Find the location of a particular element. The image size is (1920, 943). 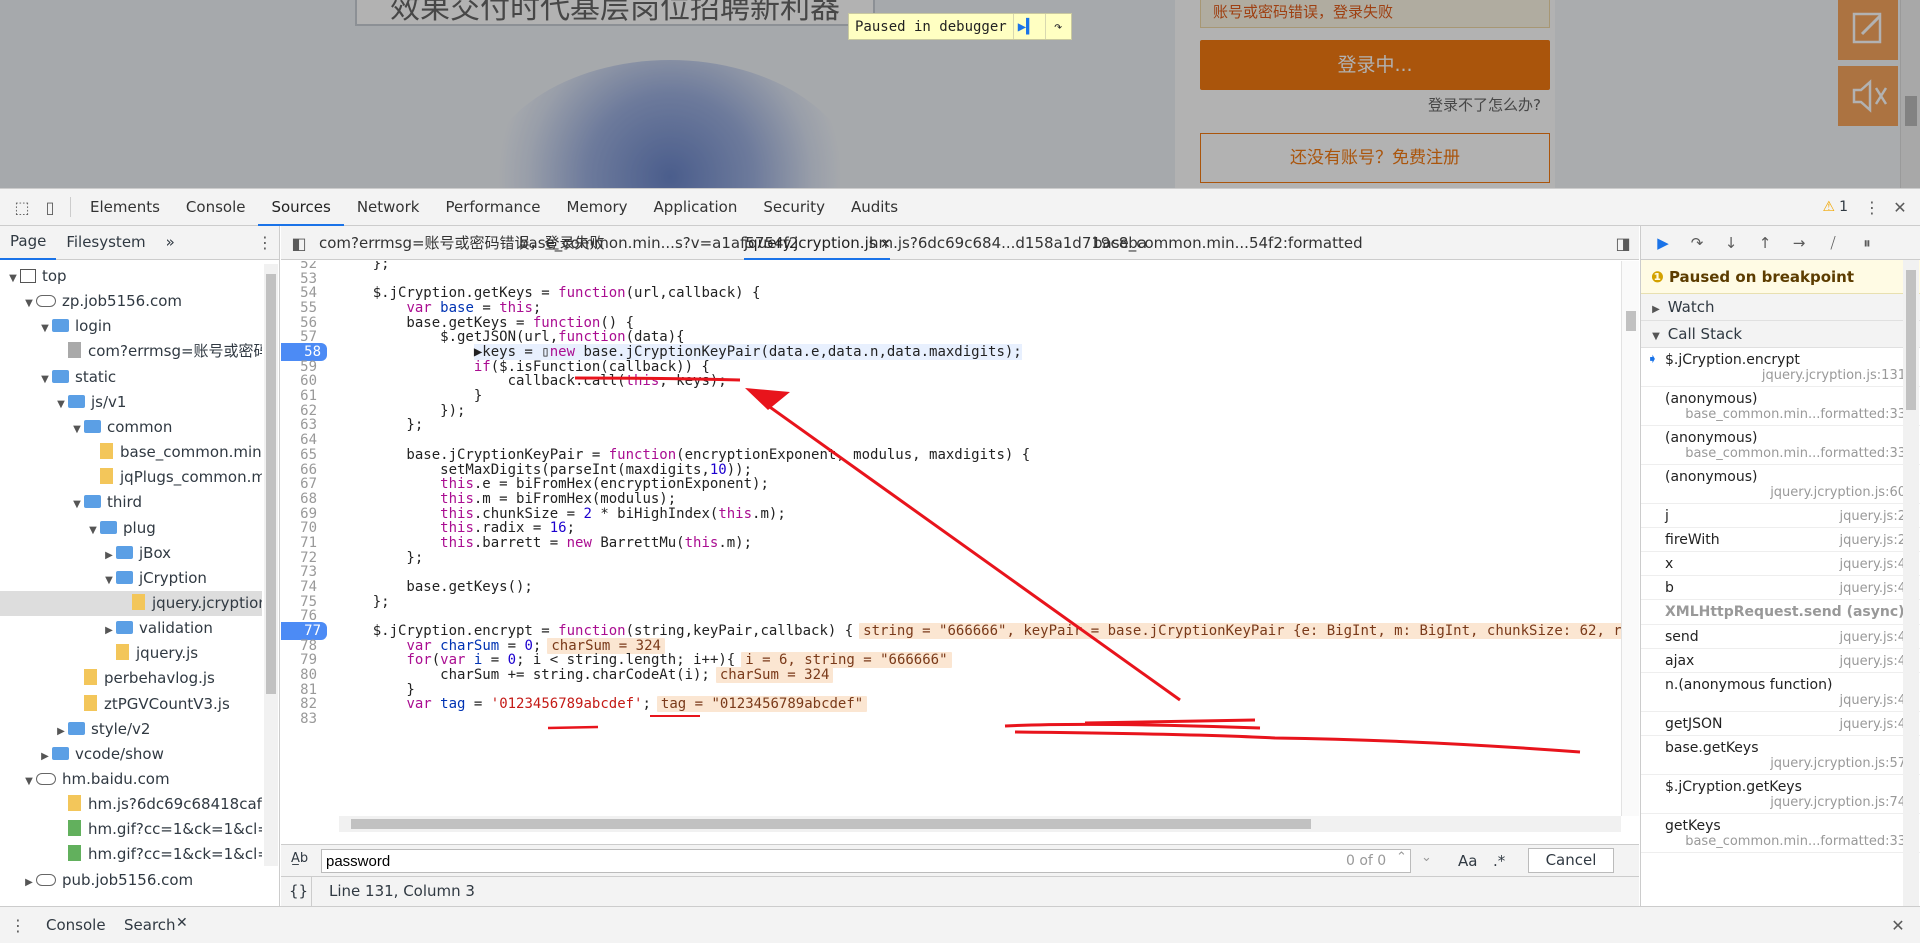

tree-item: ▼ static is located at coordinates (131, 377).